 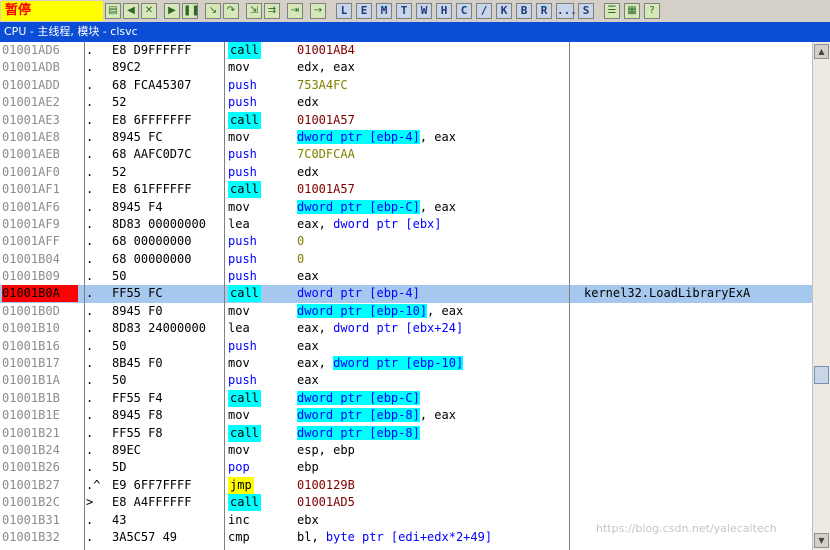 I want to click on address-cell: 01001B0D, so click(x=31, y=310).